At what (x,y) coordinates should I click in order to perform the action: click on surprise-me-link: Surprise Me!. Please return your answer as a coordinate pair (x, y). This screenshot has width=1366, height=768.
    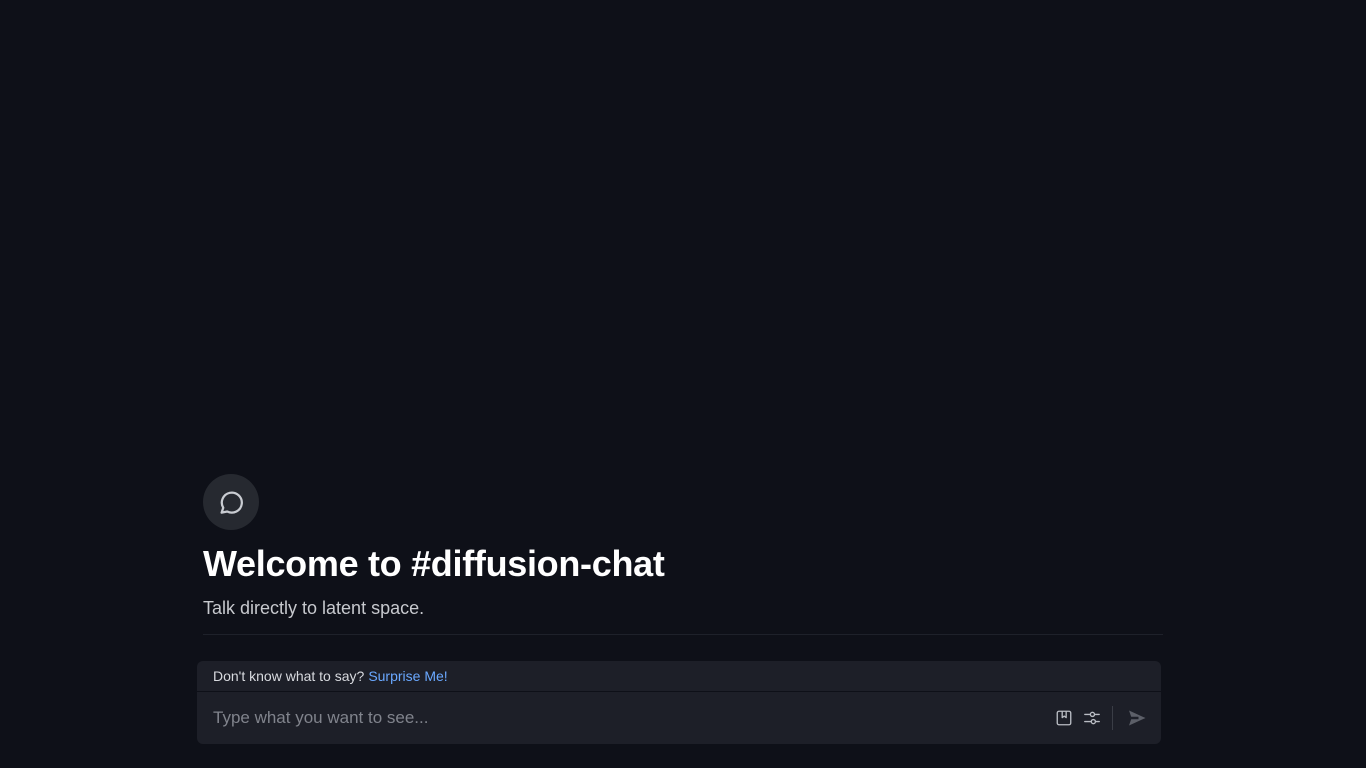
    Looking at the image, I should click on (407, 676).